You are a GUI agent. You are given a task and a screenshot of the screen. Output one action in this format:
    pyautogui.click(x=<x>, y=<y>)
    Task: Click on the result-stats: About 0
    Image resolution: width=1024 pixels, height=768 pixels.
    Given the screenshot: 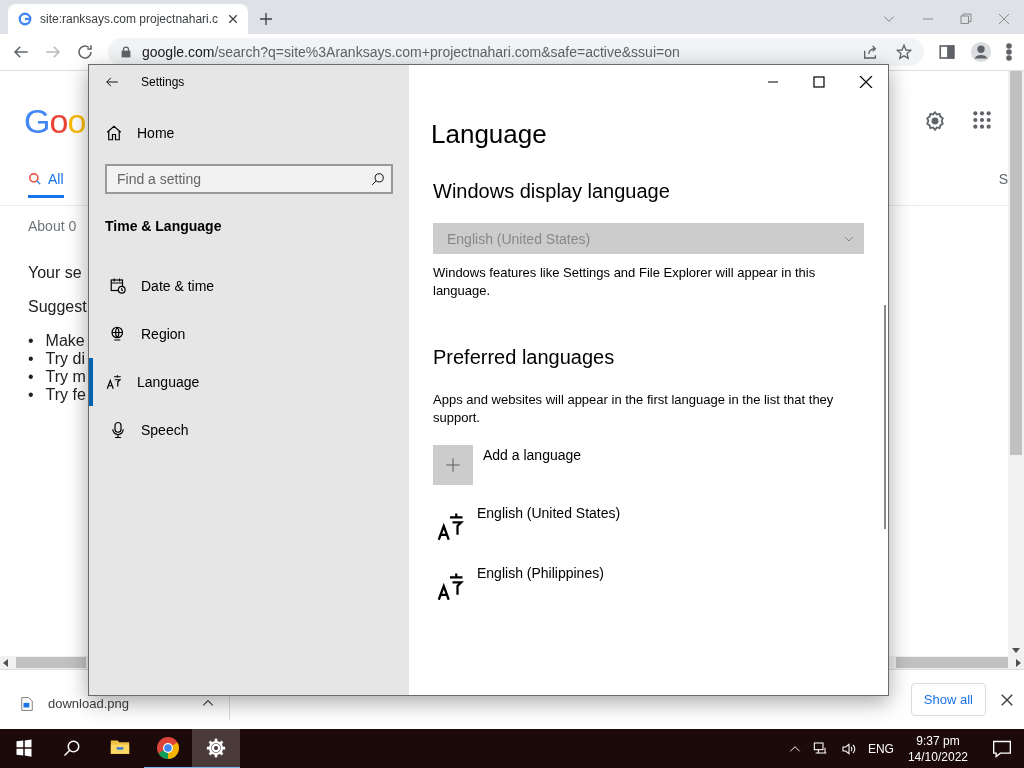 What is the action you would take?
    pyautogui.click(x=52, y=226)
    